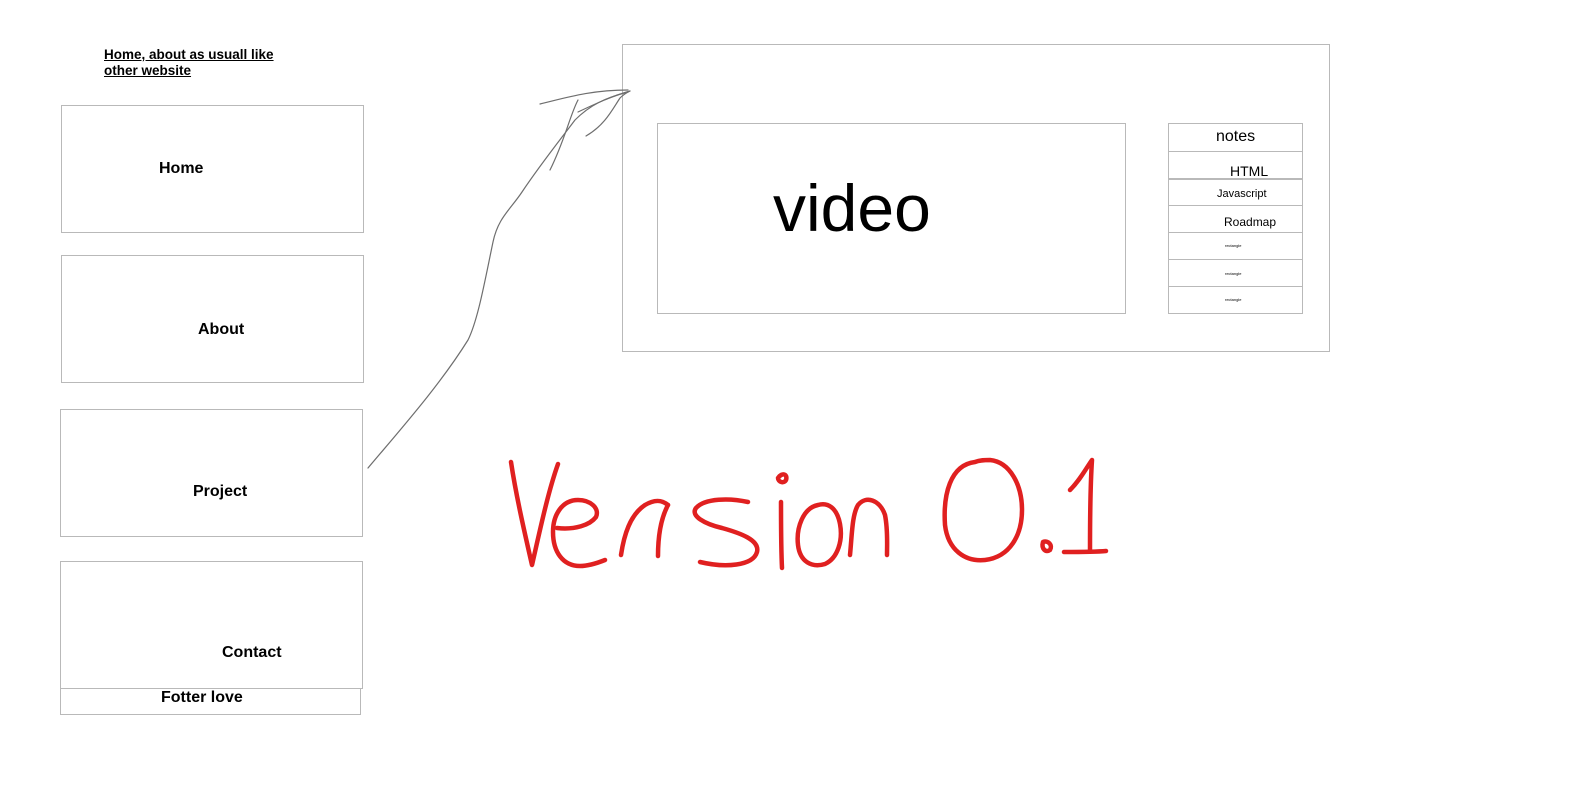 This screenshot has height=796, width=1577. What do you see at coordinates (852, 208) in the screenshot?
I see `video-label: video` at bounding box center [852, 208].